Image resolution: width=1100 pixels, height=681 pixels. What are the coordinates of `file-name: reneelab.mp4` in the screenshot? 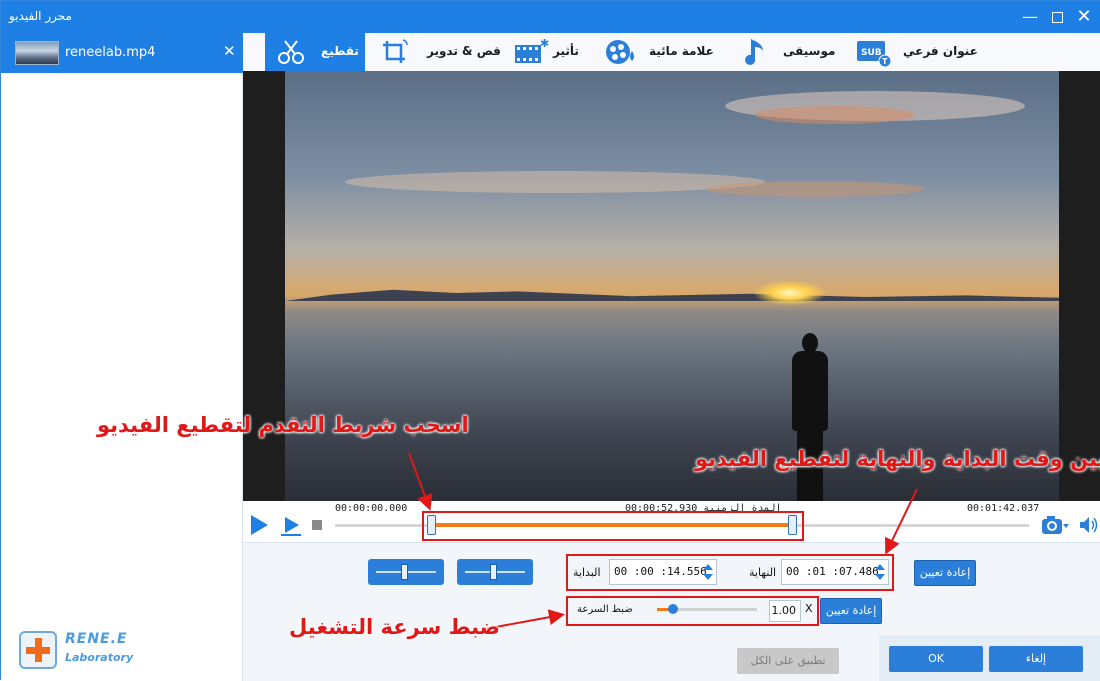 It's located at (110, 52).